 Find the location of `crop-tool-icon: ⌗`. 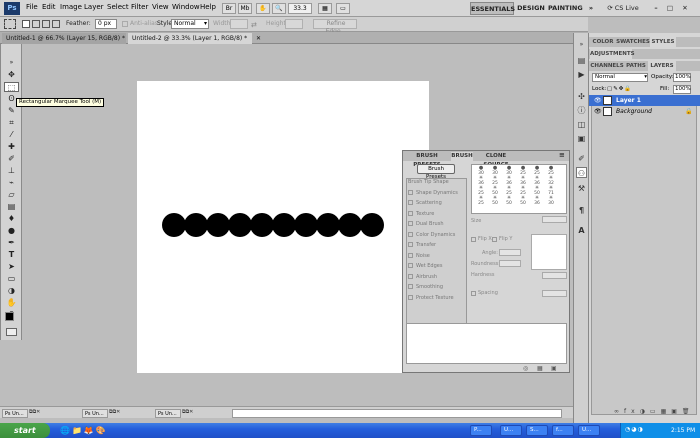

crop-tool-icon: ⌗ is located at coordinates (11, 123).